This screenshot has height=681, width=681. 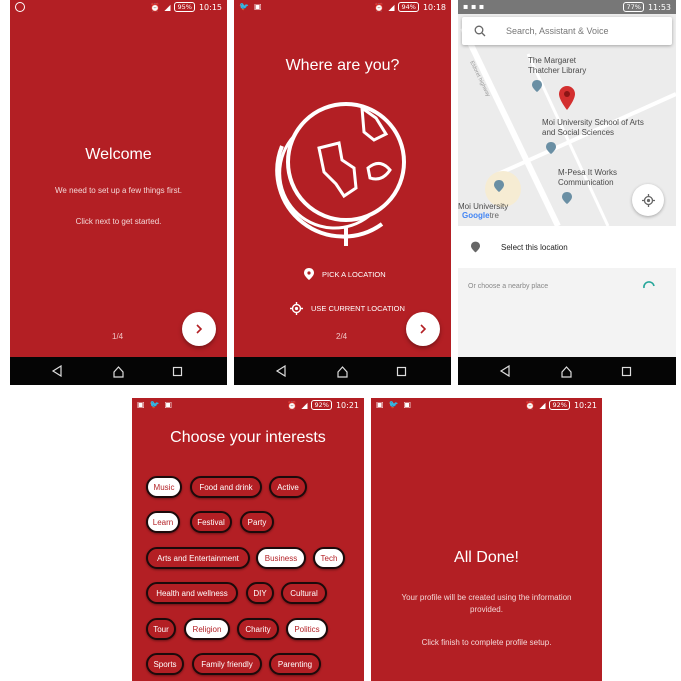 What do you see at coordinates (165, 664) in the screenshot?
I see `interest-chip: Sports` at bounding box center [165, 664].